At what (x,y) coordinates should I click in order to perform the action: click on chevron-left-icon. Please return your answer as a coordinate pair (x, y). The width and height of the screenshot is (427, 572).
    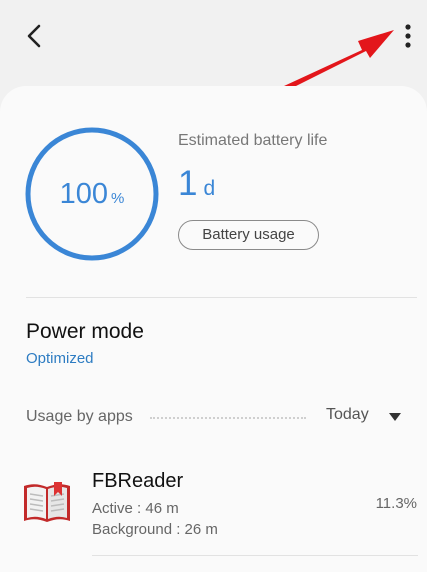
    Looking at the image, I should click on (34, 36).